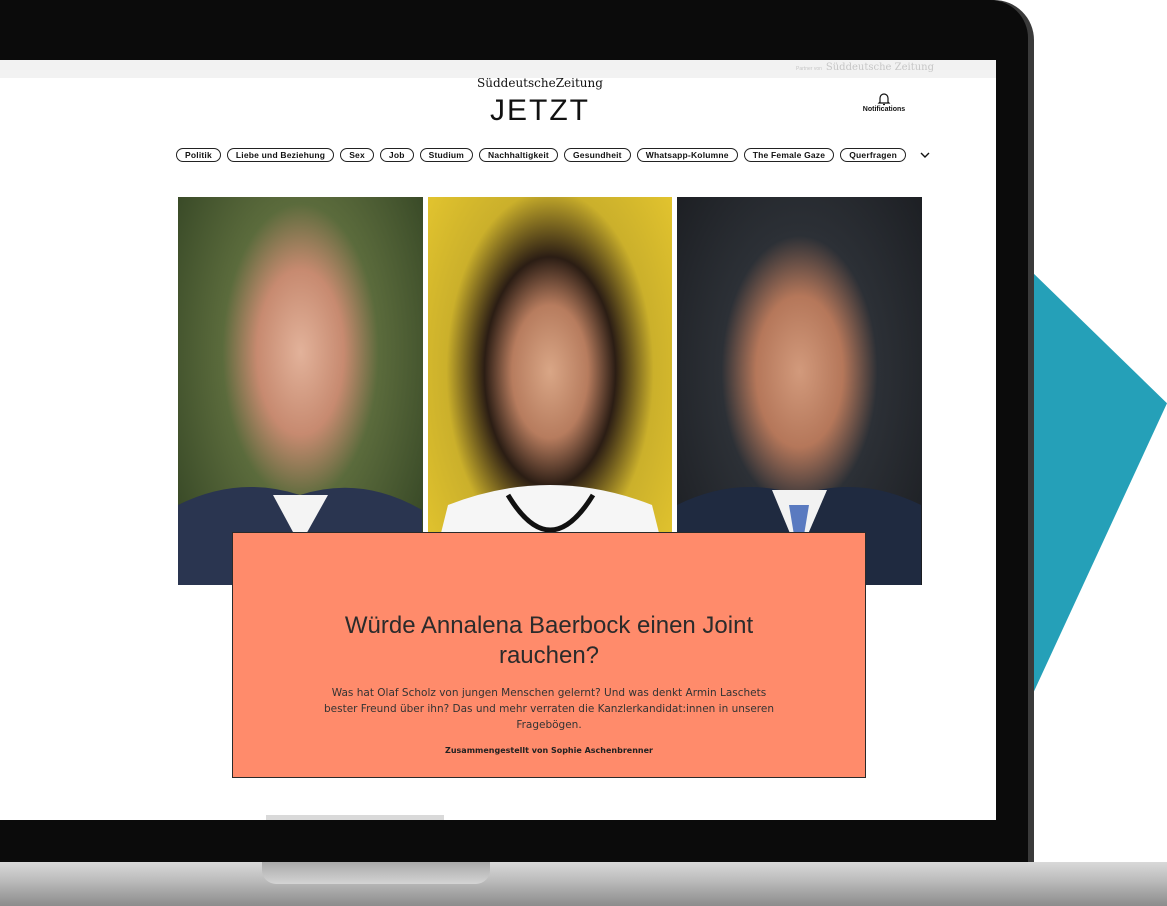 The image size is (1167, 906). Describe the element at coordinates (498, 111) in the screenshot. I see `site-title: JETZT` at that location.